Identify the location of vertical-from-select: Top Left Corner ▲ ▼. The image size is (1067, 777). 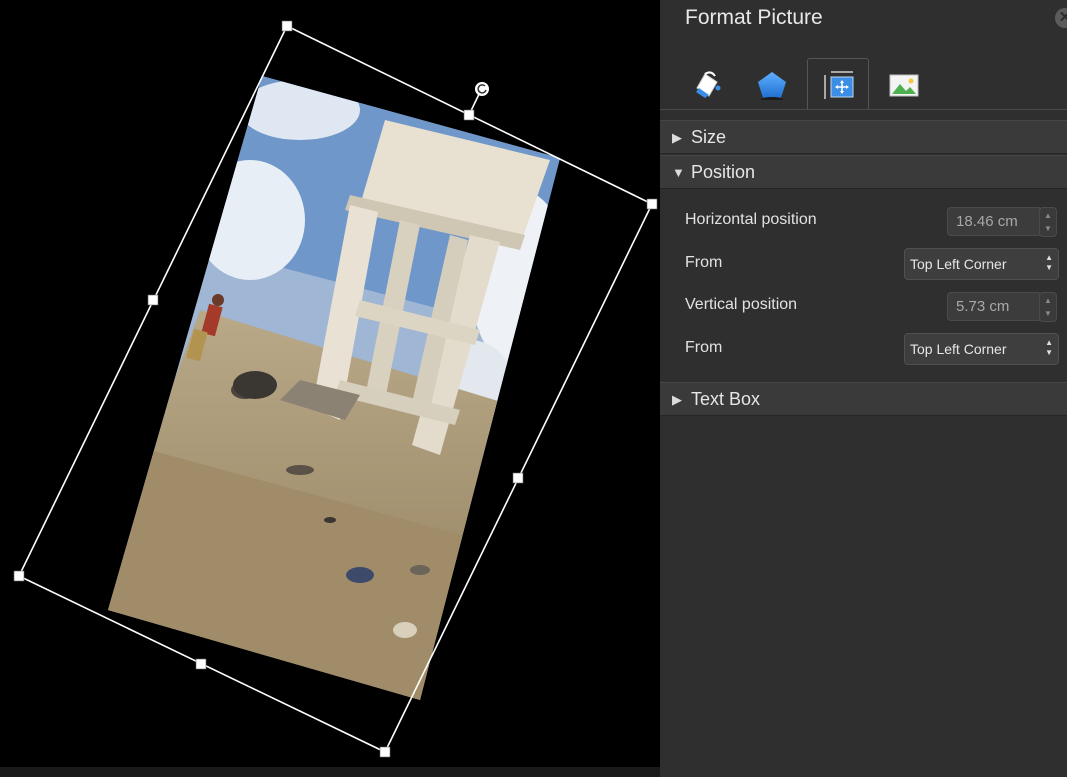
(981, 349).